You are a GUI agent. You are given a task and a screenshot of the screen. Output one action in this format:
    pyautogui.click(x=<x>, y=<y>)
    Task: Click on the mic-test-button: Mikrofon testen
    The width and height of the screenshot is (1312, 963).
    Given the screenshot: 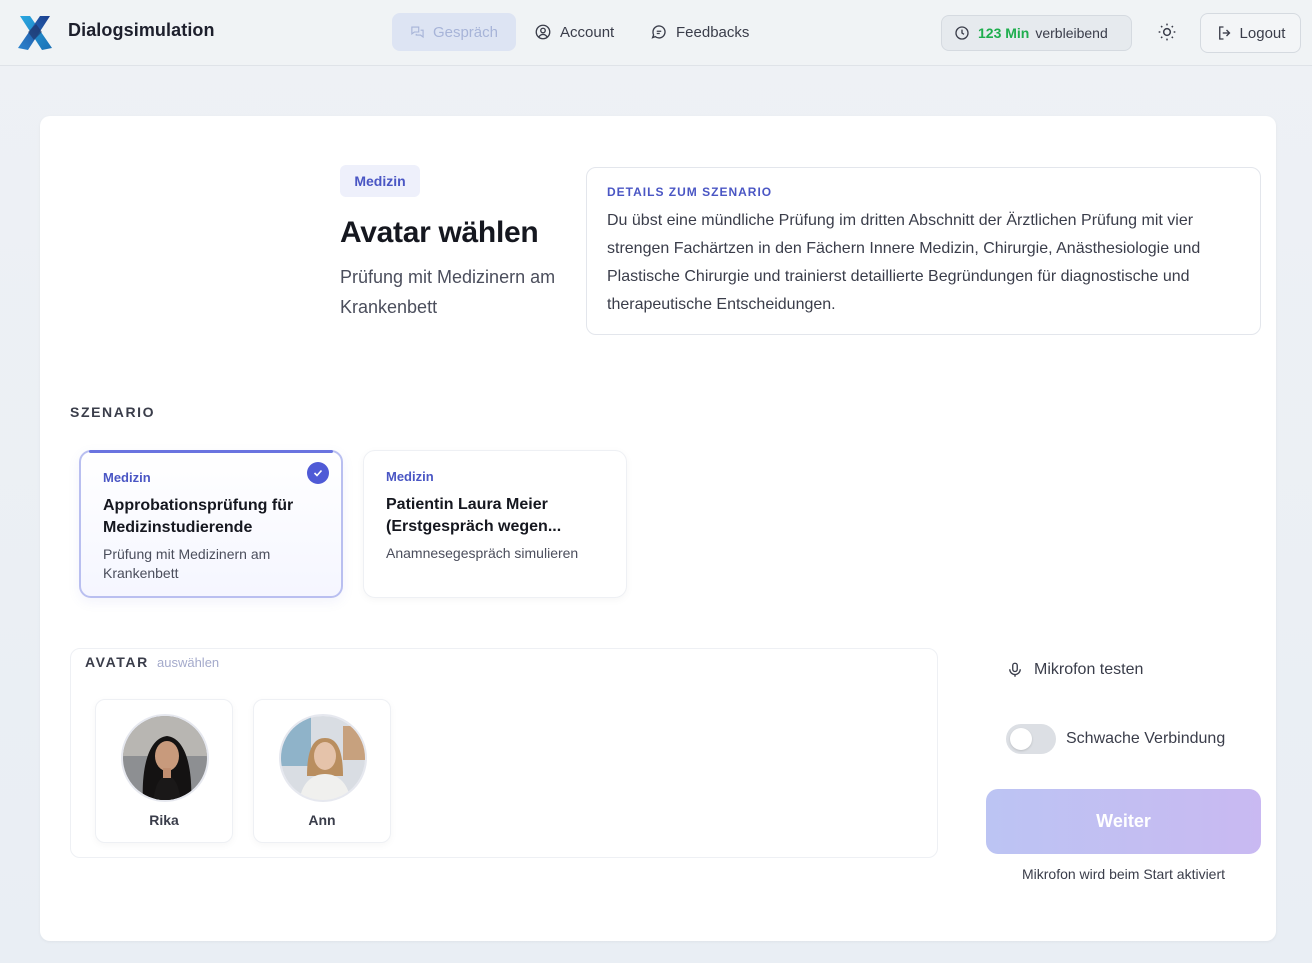 What is the action you would take?
    pyautogui.click(x=1074, y=670)
    